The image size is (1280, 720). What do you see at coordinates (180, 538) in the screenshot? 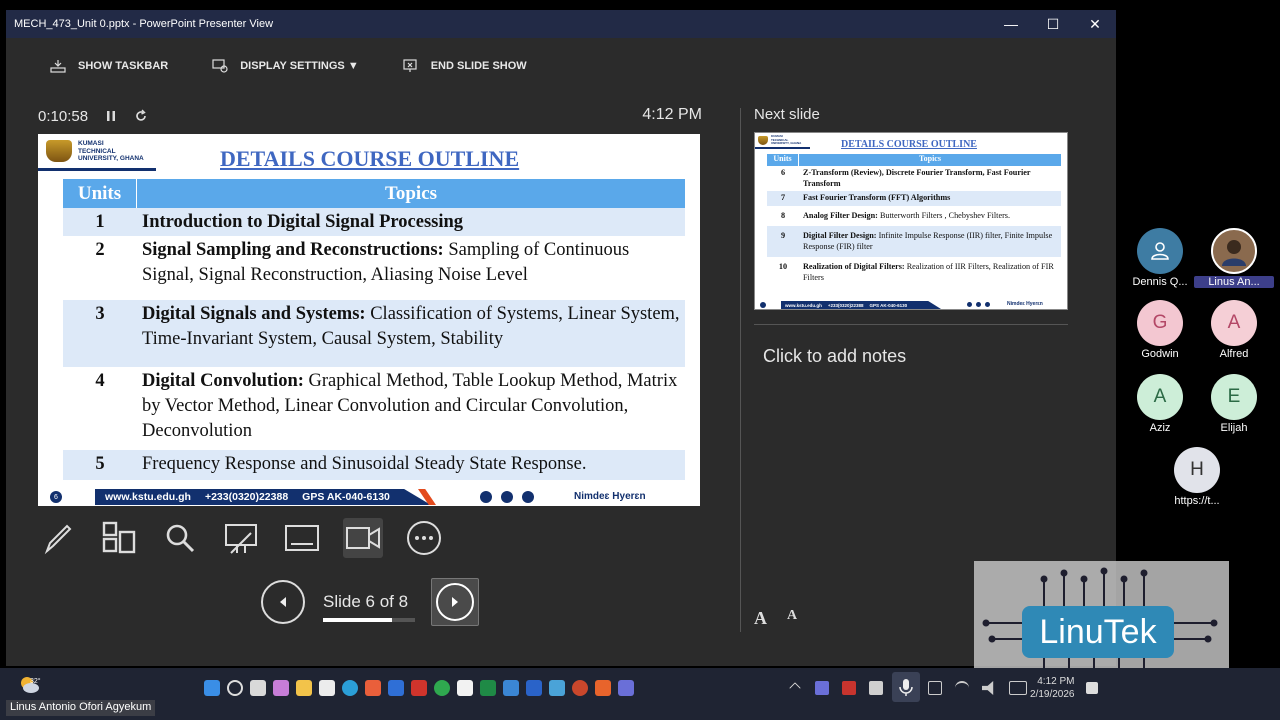
I see `zoom-button` at bounding box center [180, 538].